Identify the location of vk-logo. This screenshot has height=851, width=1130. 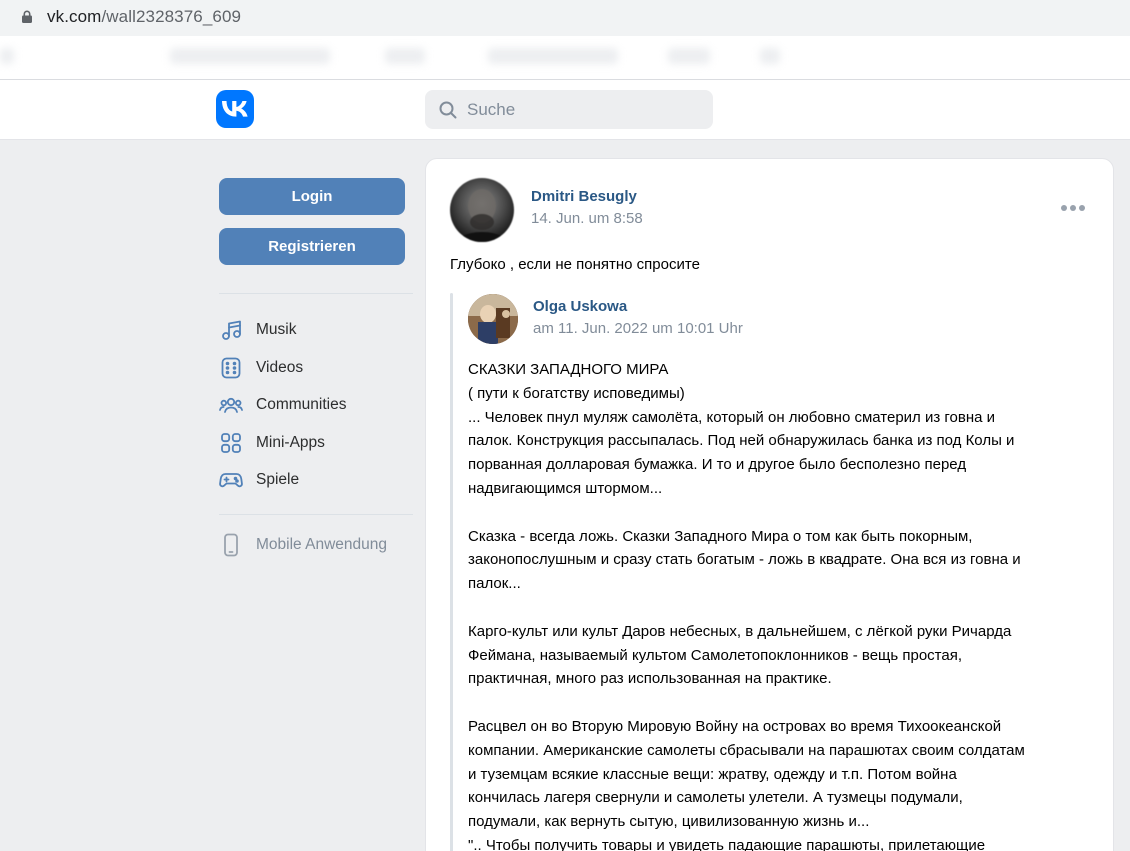
(235, 109).